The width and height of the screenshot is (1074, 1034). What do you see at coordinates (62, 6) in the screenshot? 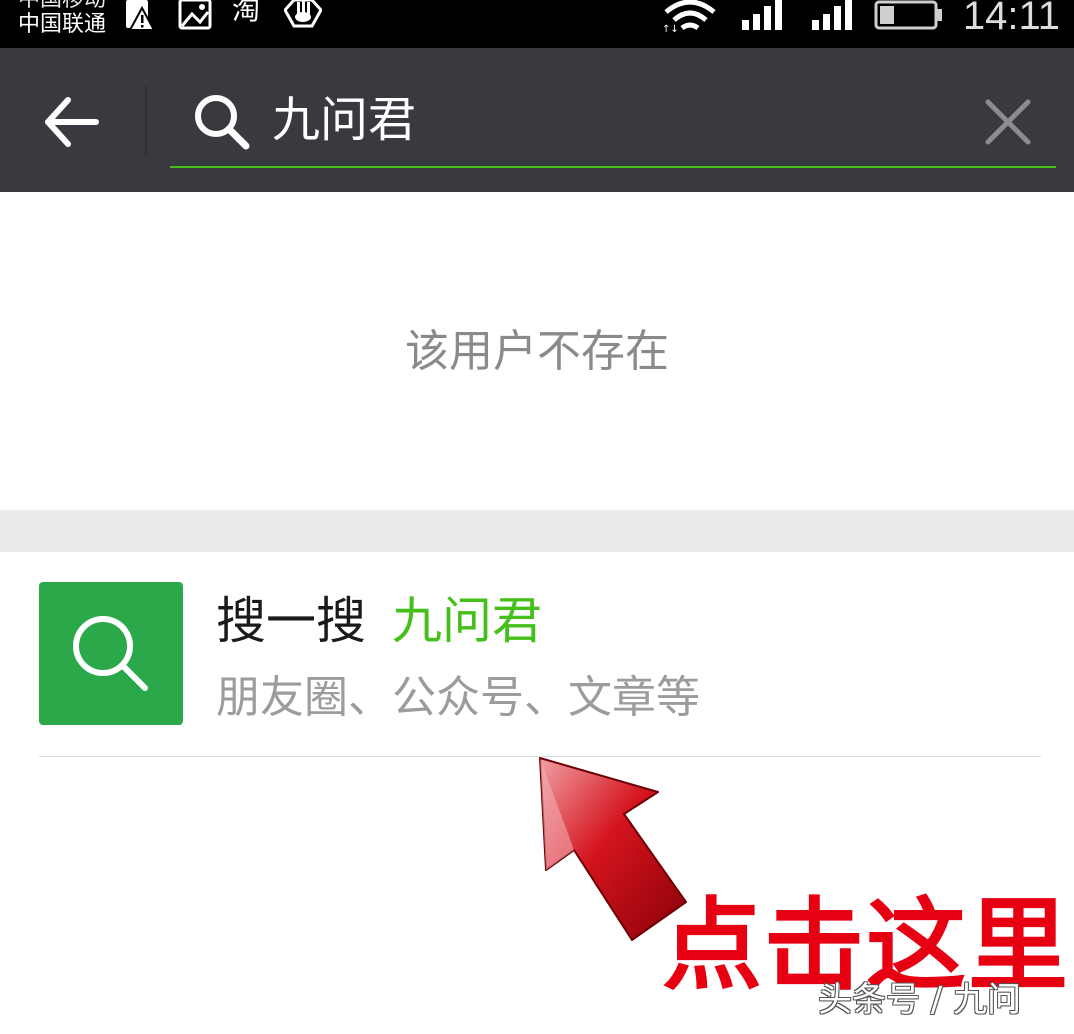
I see `carrier-primary: 中国移动` at bounding box center [62, 6].